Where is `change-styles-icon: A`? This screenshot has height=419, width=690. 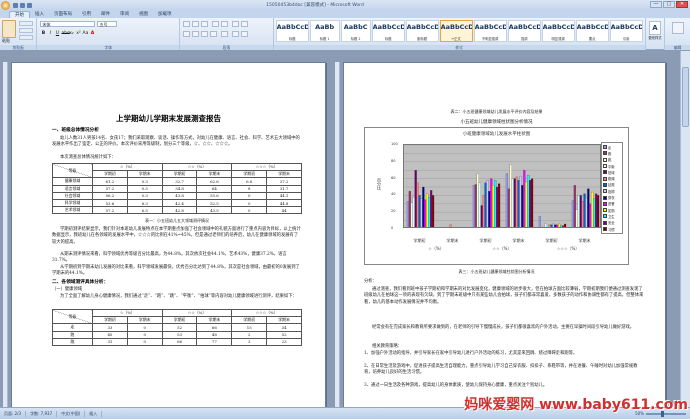
change-styles-icon: A is located at coordinates (654, 28).